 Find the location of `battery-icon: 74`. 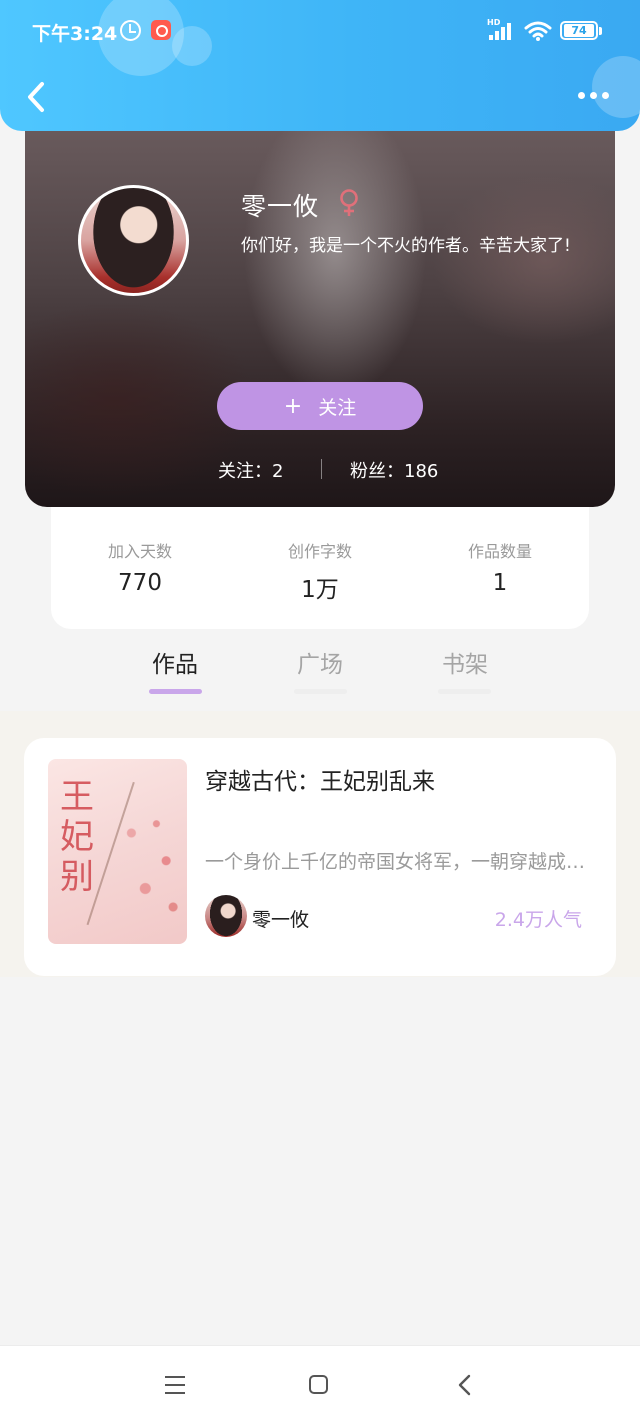

battery-icon: 74 is located at coordinates (581, 30).